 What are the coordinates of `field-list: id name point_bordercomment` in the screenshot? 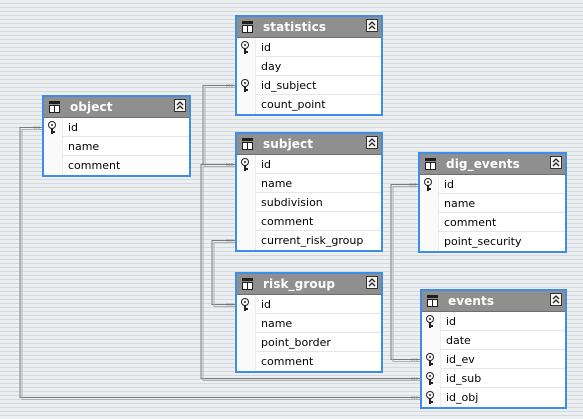 It's located at (309, 333).